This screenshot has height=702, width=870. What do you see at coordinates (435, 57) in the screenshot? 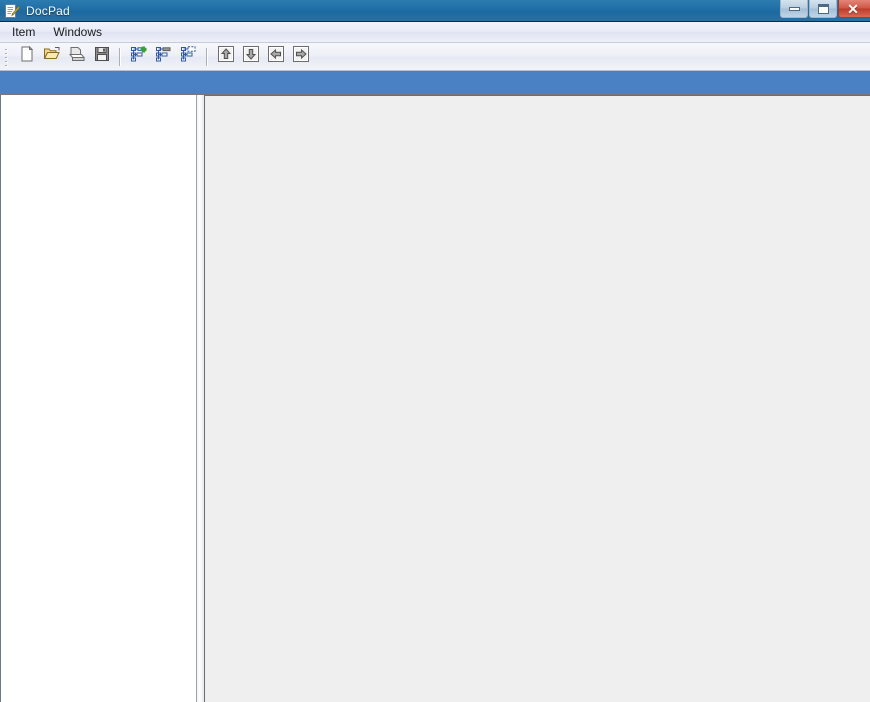
I see `toolbar` at bounding box center [435, 57].